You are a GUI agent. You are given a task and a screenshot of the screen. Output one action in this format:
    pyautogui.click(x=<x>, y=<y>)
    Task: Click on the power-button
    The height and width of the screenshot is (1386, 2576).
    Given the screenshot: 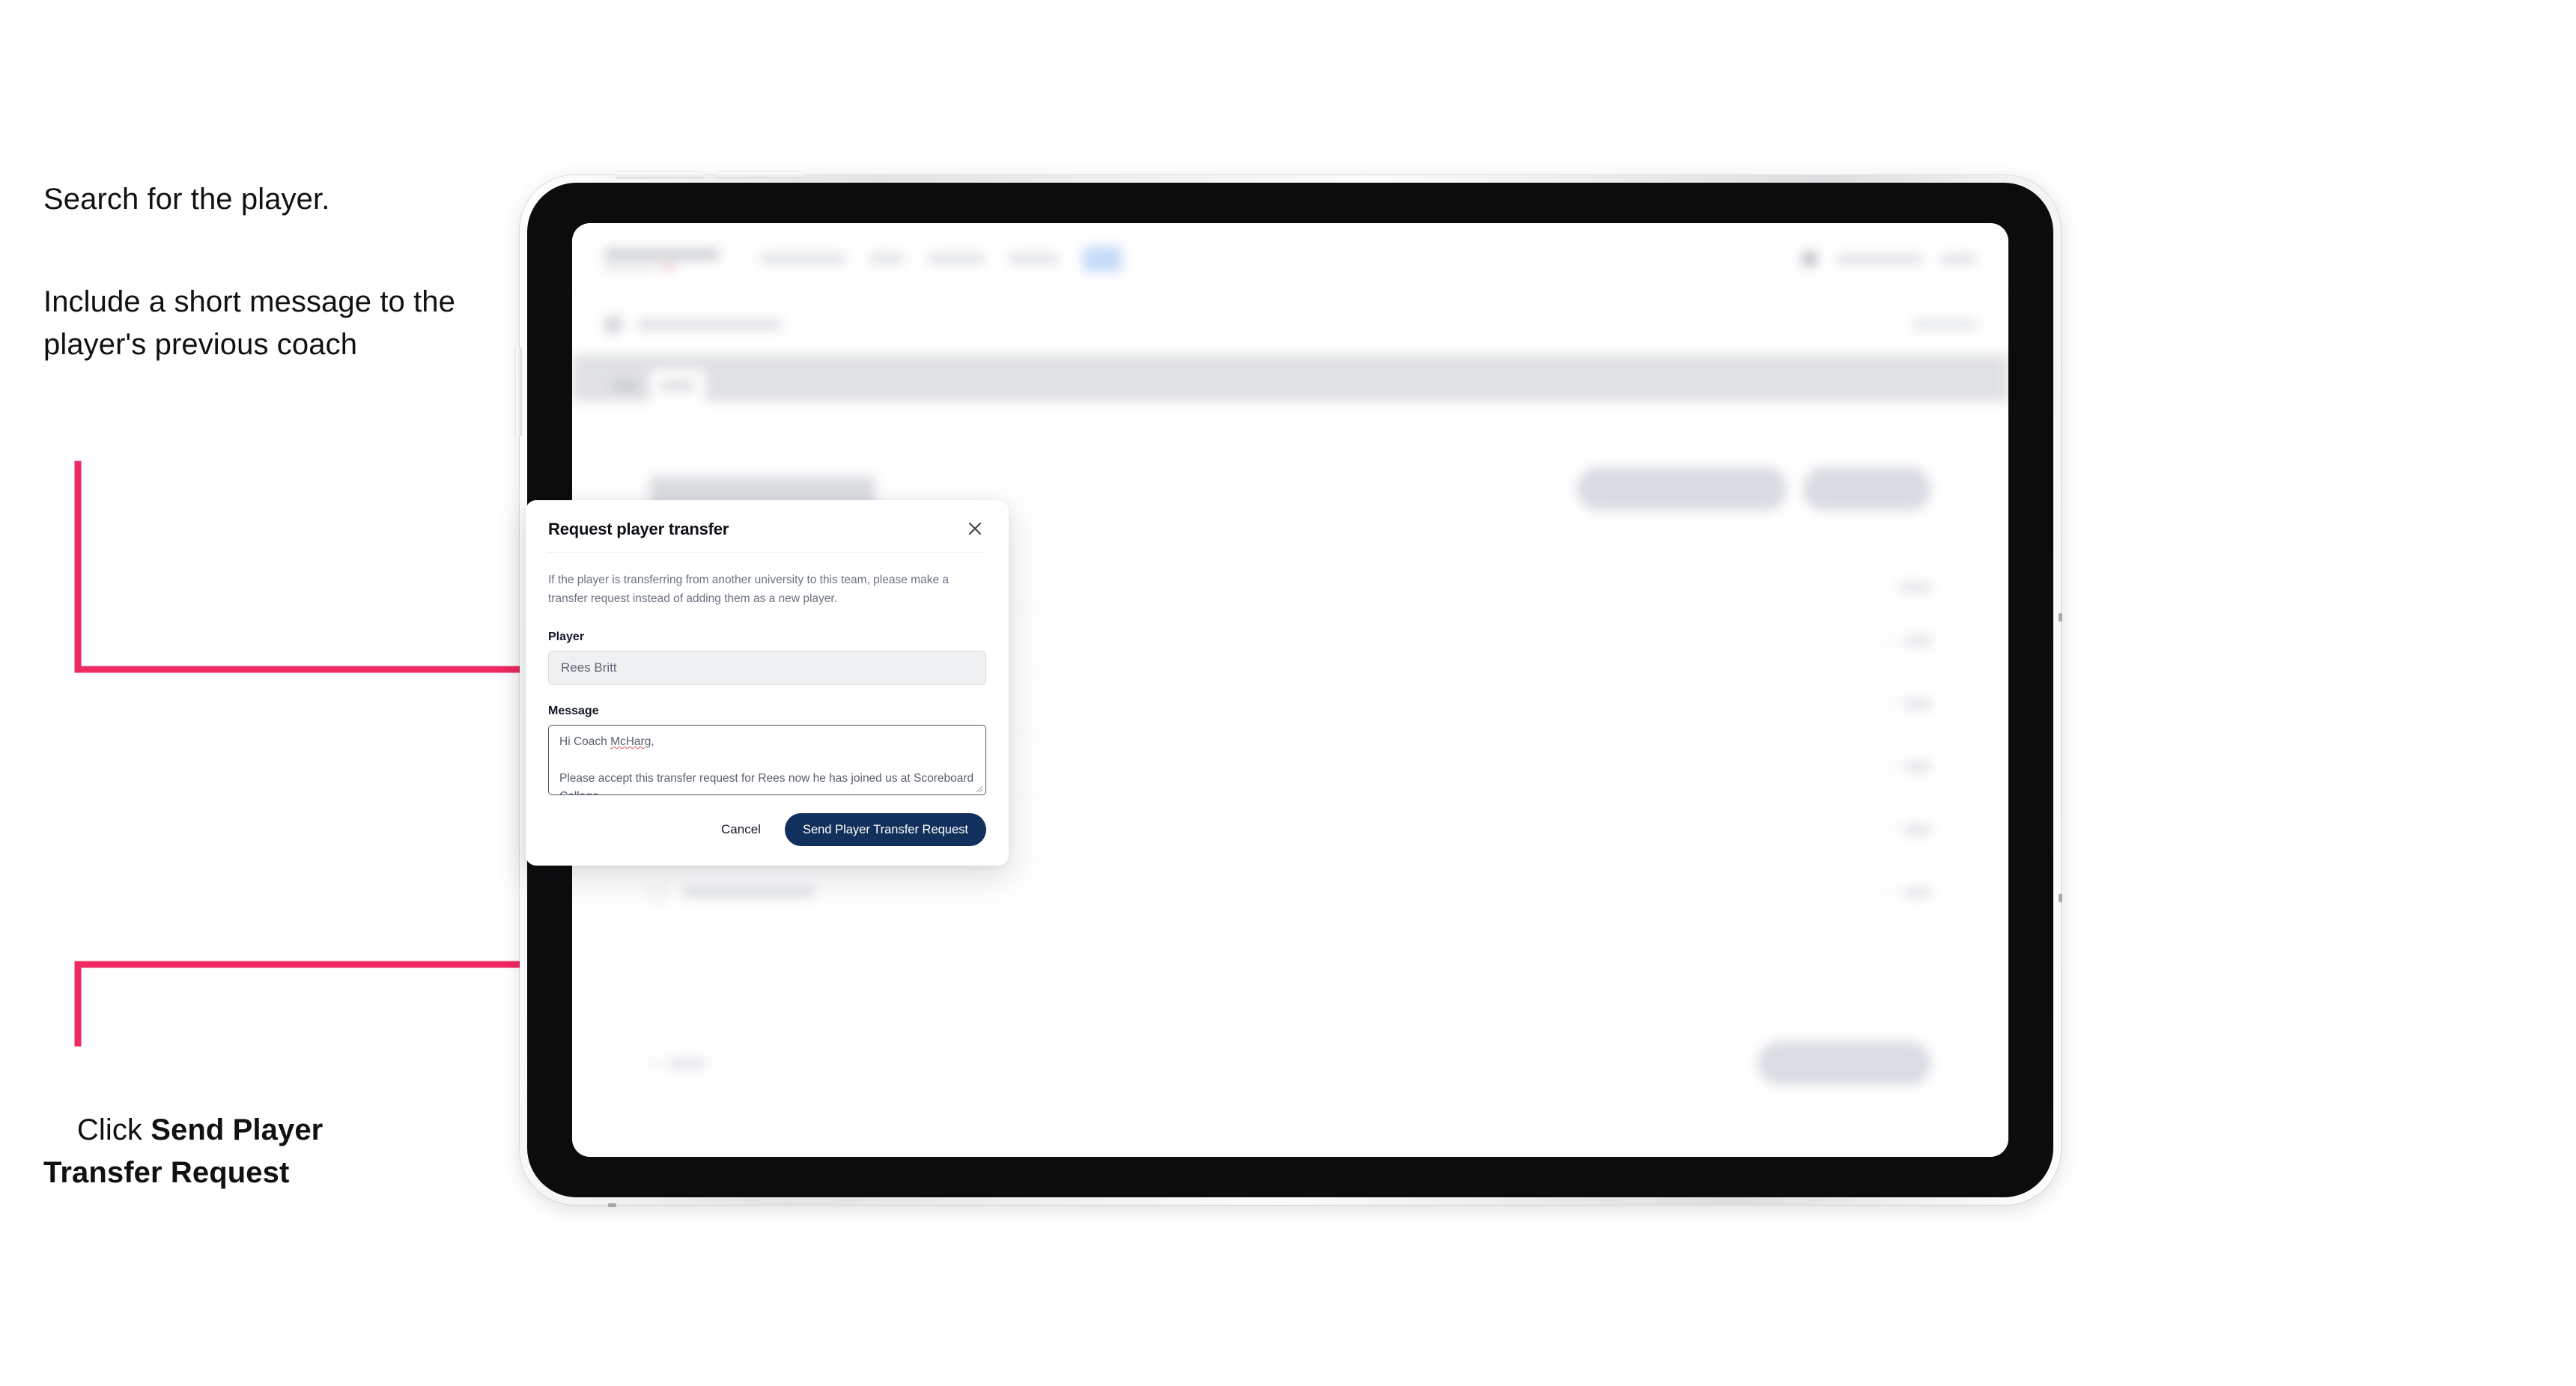 What is the action you would take?
    pyautogui.click(x=519, y=392)
    